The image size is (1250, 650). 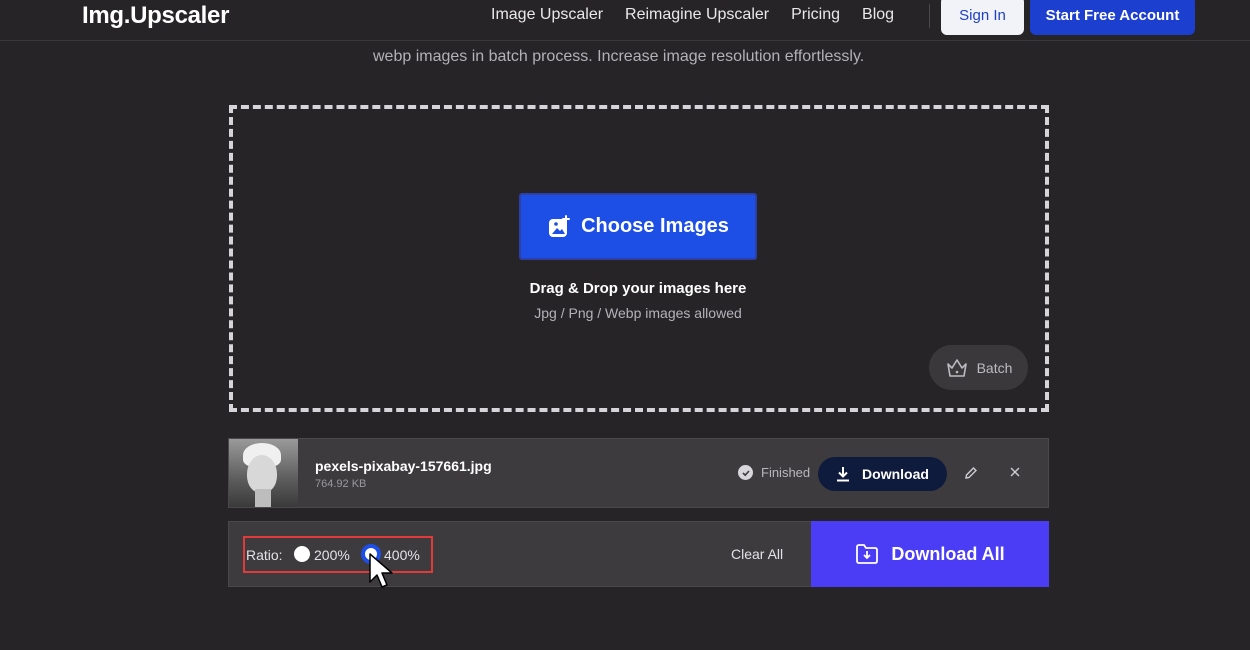 I want to click on file-status: Finished, so click(x=774, y=472).